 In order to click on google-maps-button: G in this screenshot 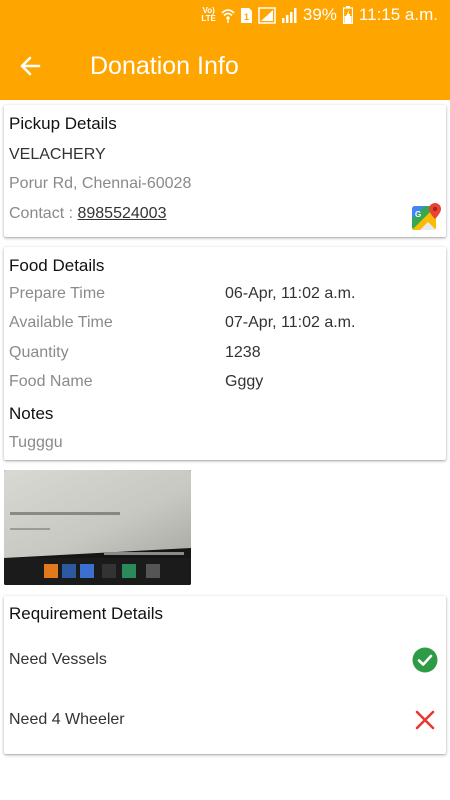, I will do `click(427, 217)`.